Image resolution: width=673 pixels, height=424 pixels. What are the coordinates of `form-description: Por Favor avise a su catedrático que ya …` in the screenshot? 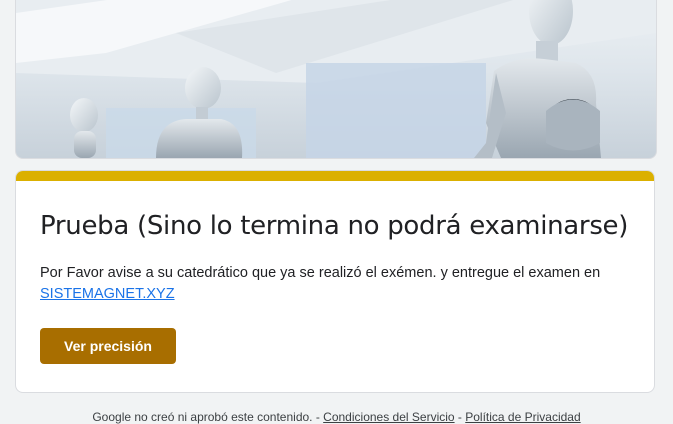 It's located at (335, 284).